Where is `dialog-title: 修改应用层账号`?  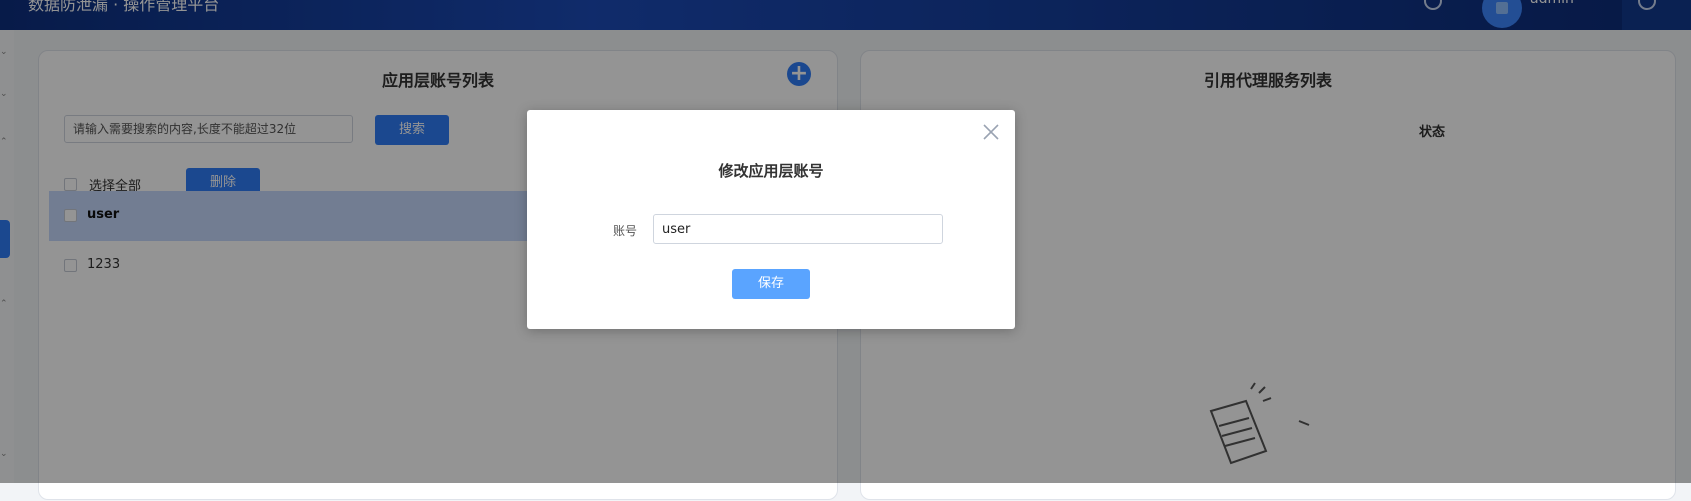
dialog-title: 修改应用层账号 is located at coordinates (771, 171).